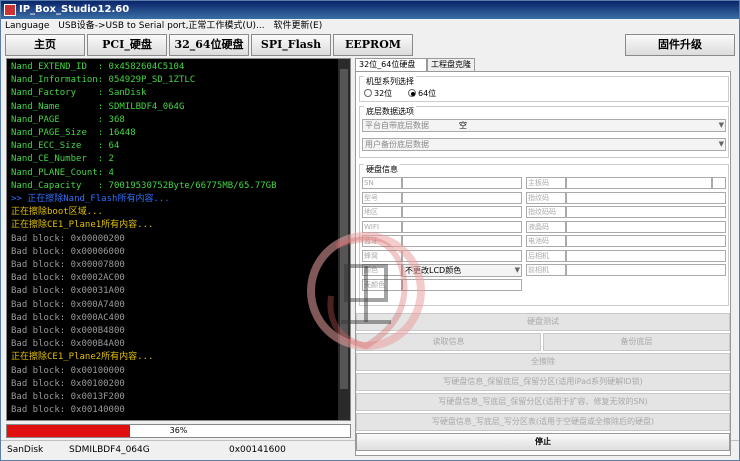 The width and height of the screenshot is (740, 461). I want to click on disk-info-group-label: 硬盘信息, so click(382, 169).